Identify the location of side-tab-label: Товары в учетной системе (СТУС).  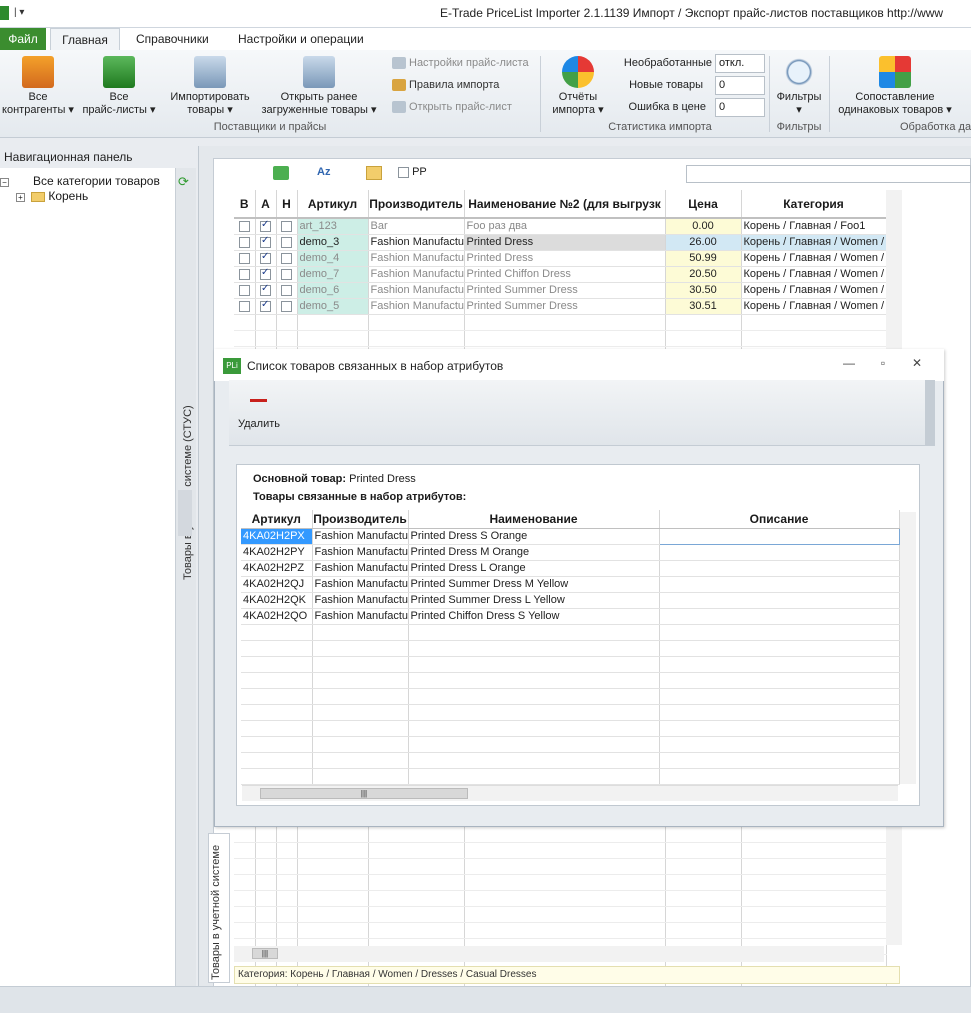
(190, 485).